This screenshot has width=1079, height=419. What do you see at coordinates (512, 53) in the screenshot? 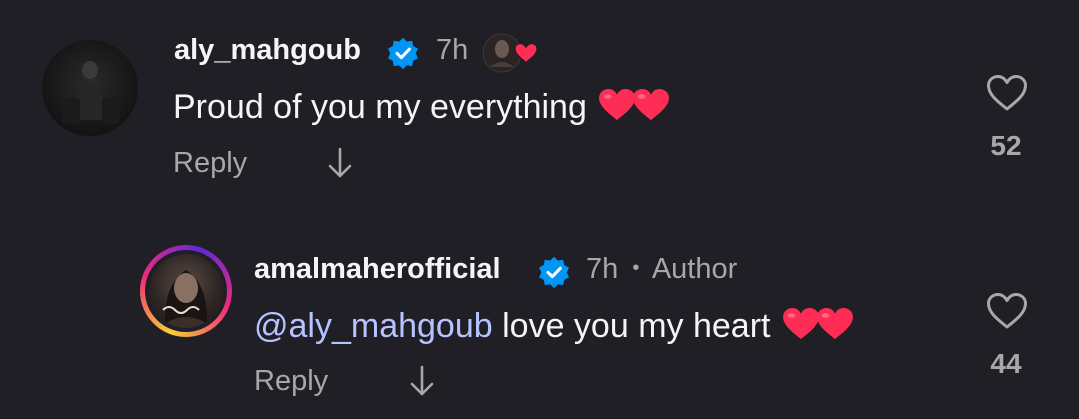
I see `story-reaction-badge` at bounding box center [512, 53].